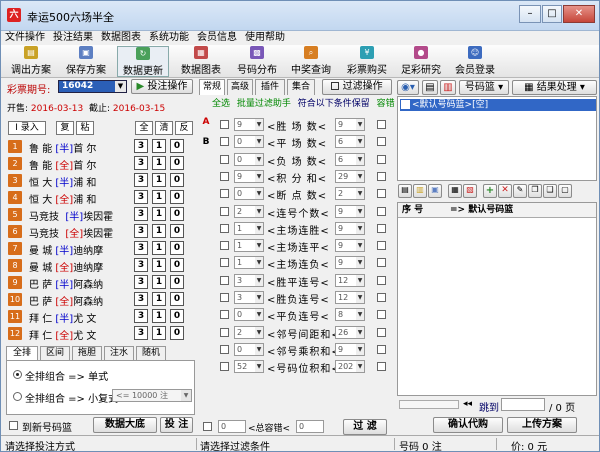 The width and height of the screenshot is (600, 452). I want to click on group-b-marker: B, so click(206, 151).